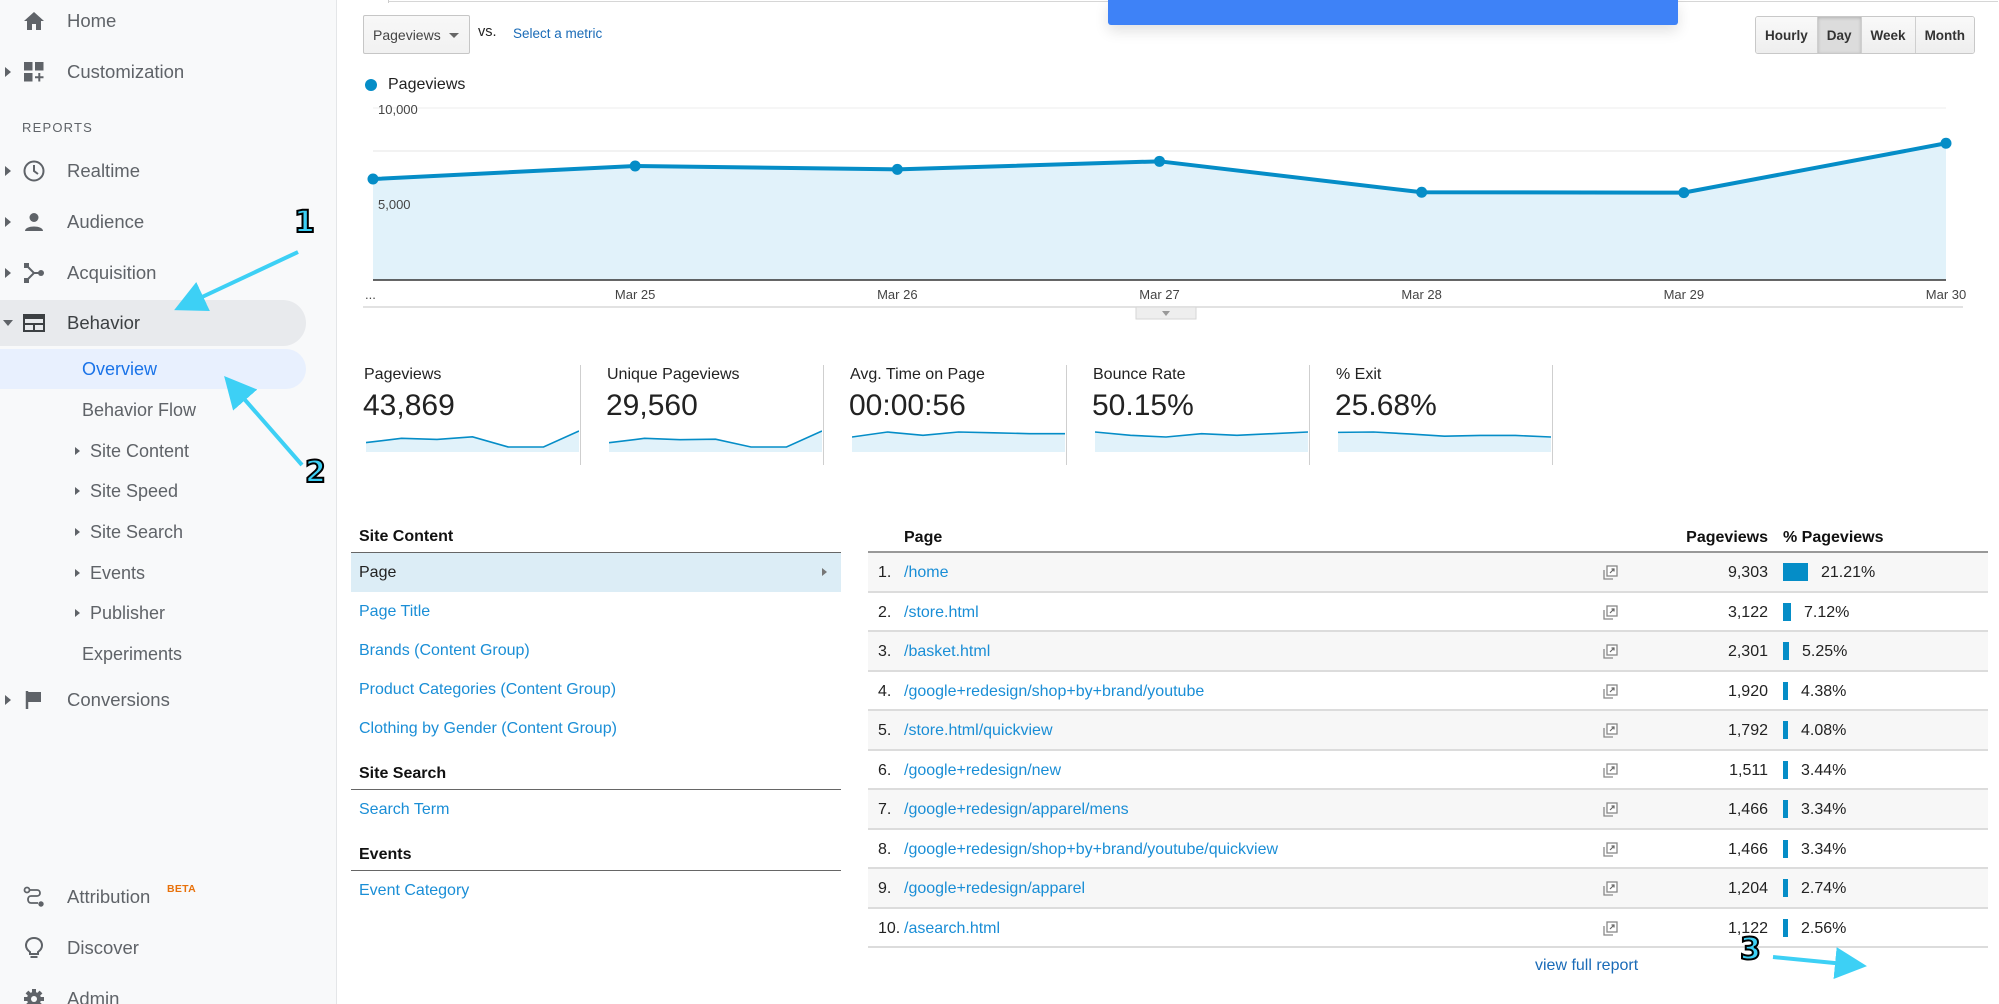 The image size is (1999, 1004). What do you see at coordinates (596, 611) in the screenshot?
I see `nav-dimension-item: Page Title` at bounding box center [596, 611].